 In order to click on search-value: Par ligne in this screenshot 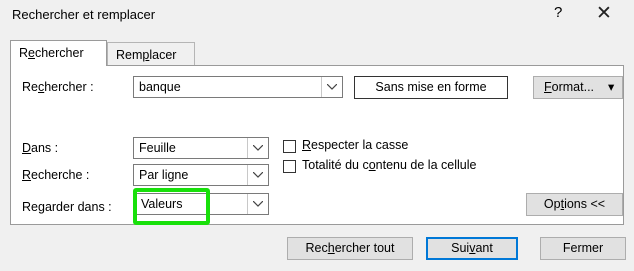, I will do `click(164, 175)`.